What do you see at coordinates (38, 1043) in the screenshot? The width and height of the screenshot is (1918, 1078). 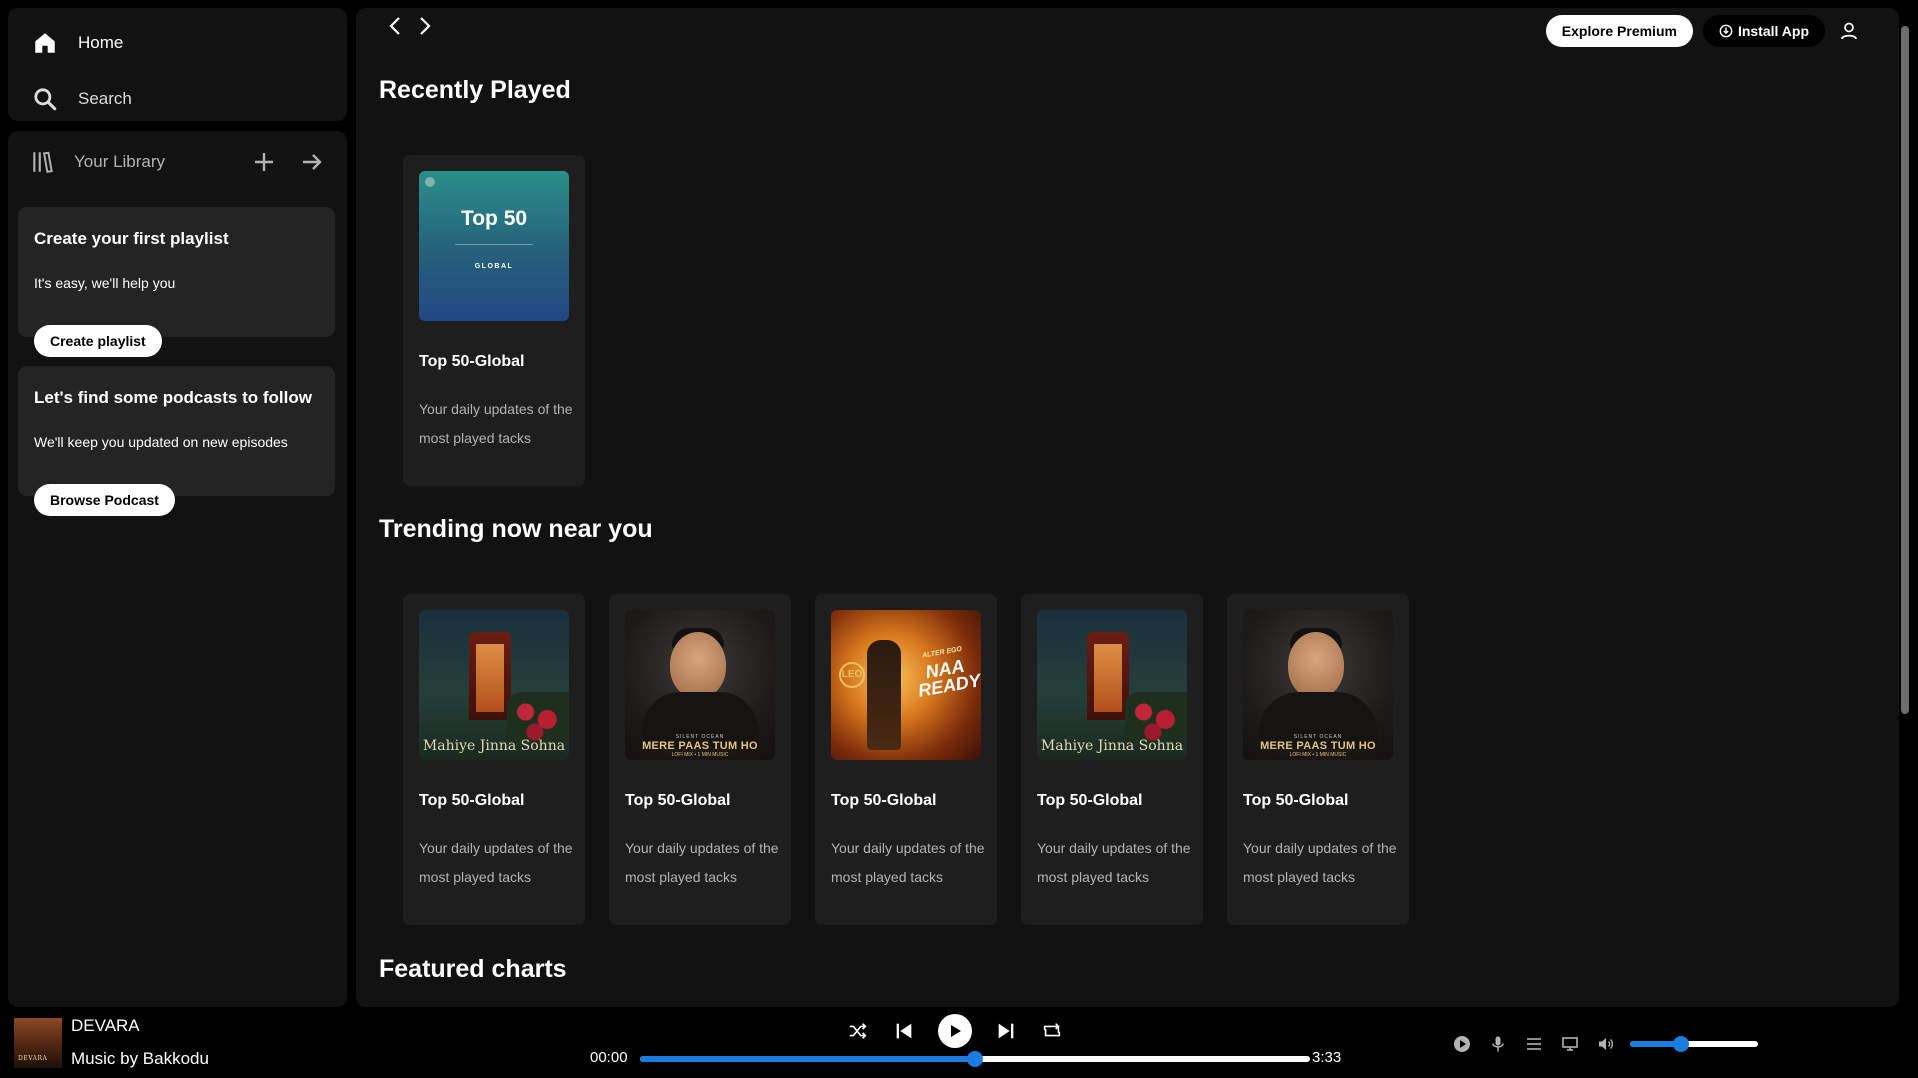 I see `now-playing-cover` at bounding box center [38, 1043].